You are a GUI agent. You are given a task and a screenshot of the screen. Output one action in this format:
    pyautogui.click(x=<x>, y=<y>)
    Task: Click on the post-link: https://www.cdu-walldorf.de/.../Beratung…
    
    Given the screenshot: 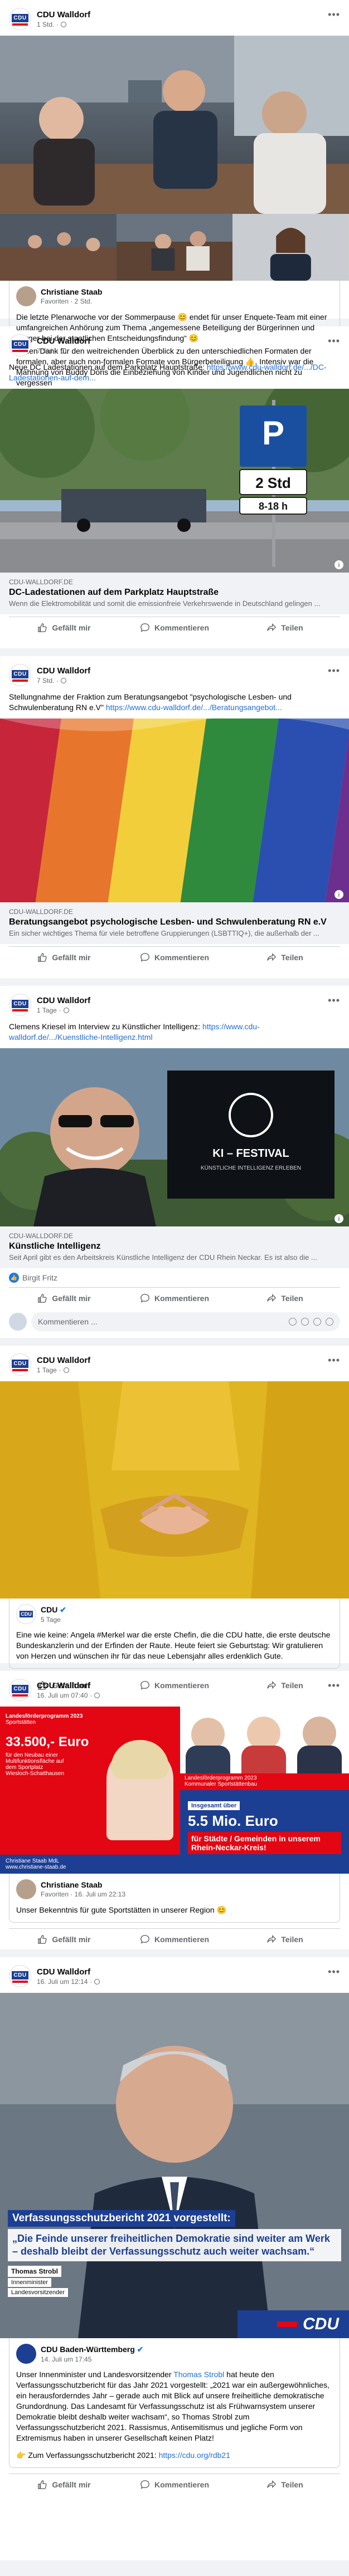 What is the action you would take?
    pyautogui.click(x=194, y=708)
    